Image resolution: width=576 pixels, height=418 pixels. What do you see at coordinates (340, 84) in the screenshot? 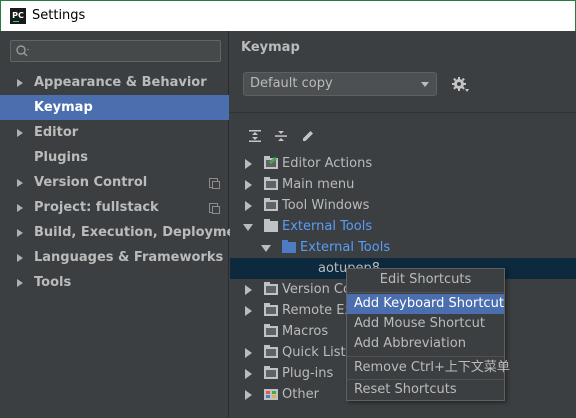
I see `keymap-select: Default copy` at bounding box center [340, 84].